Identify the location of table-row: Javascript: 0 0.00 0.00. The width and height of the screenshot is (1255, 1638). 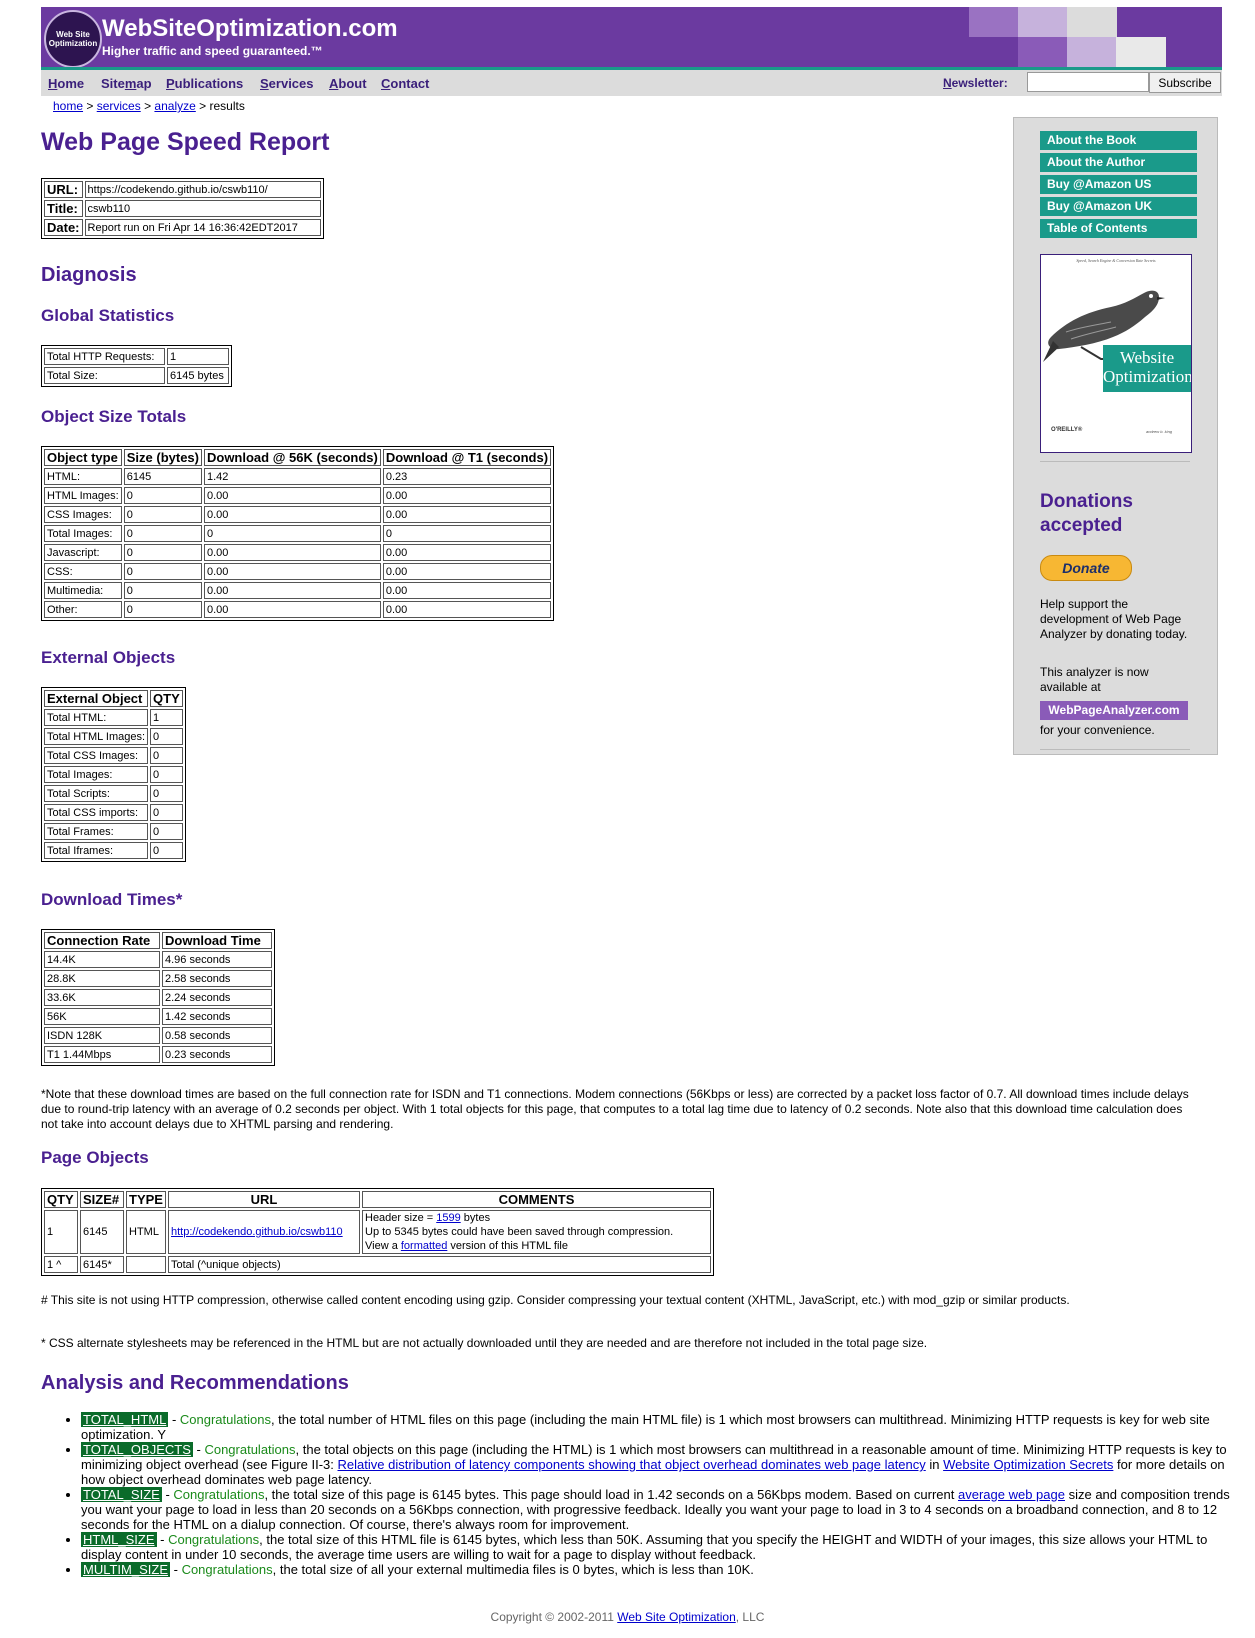
(298, 552).